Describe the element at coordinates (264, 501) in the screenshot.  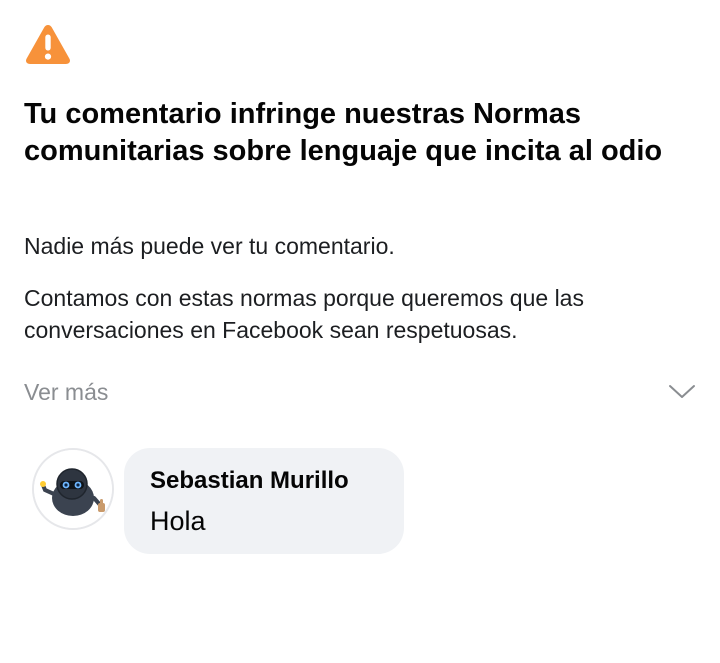
I see `comment-bubble: Sebastian Murillo Hola` at that location.